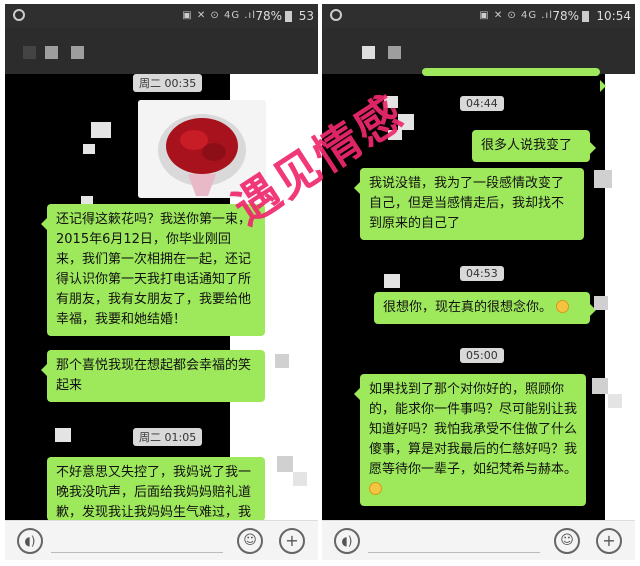 This screenshot has width=640, height=566. What do you see at coordinates (306, 16) in the screenshot?
I see `clock: 53` at bounding box center [306, 16].